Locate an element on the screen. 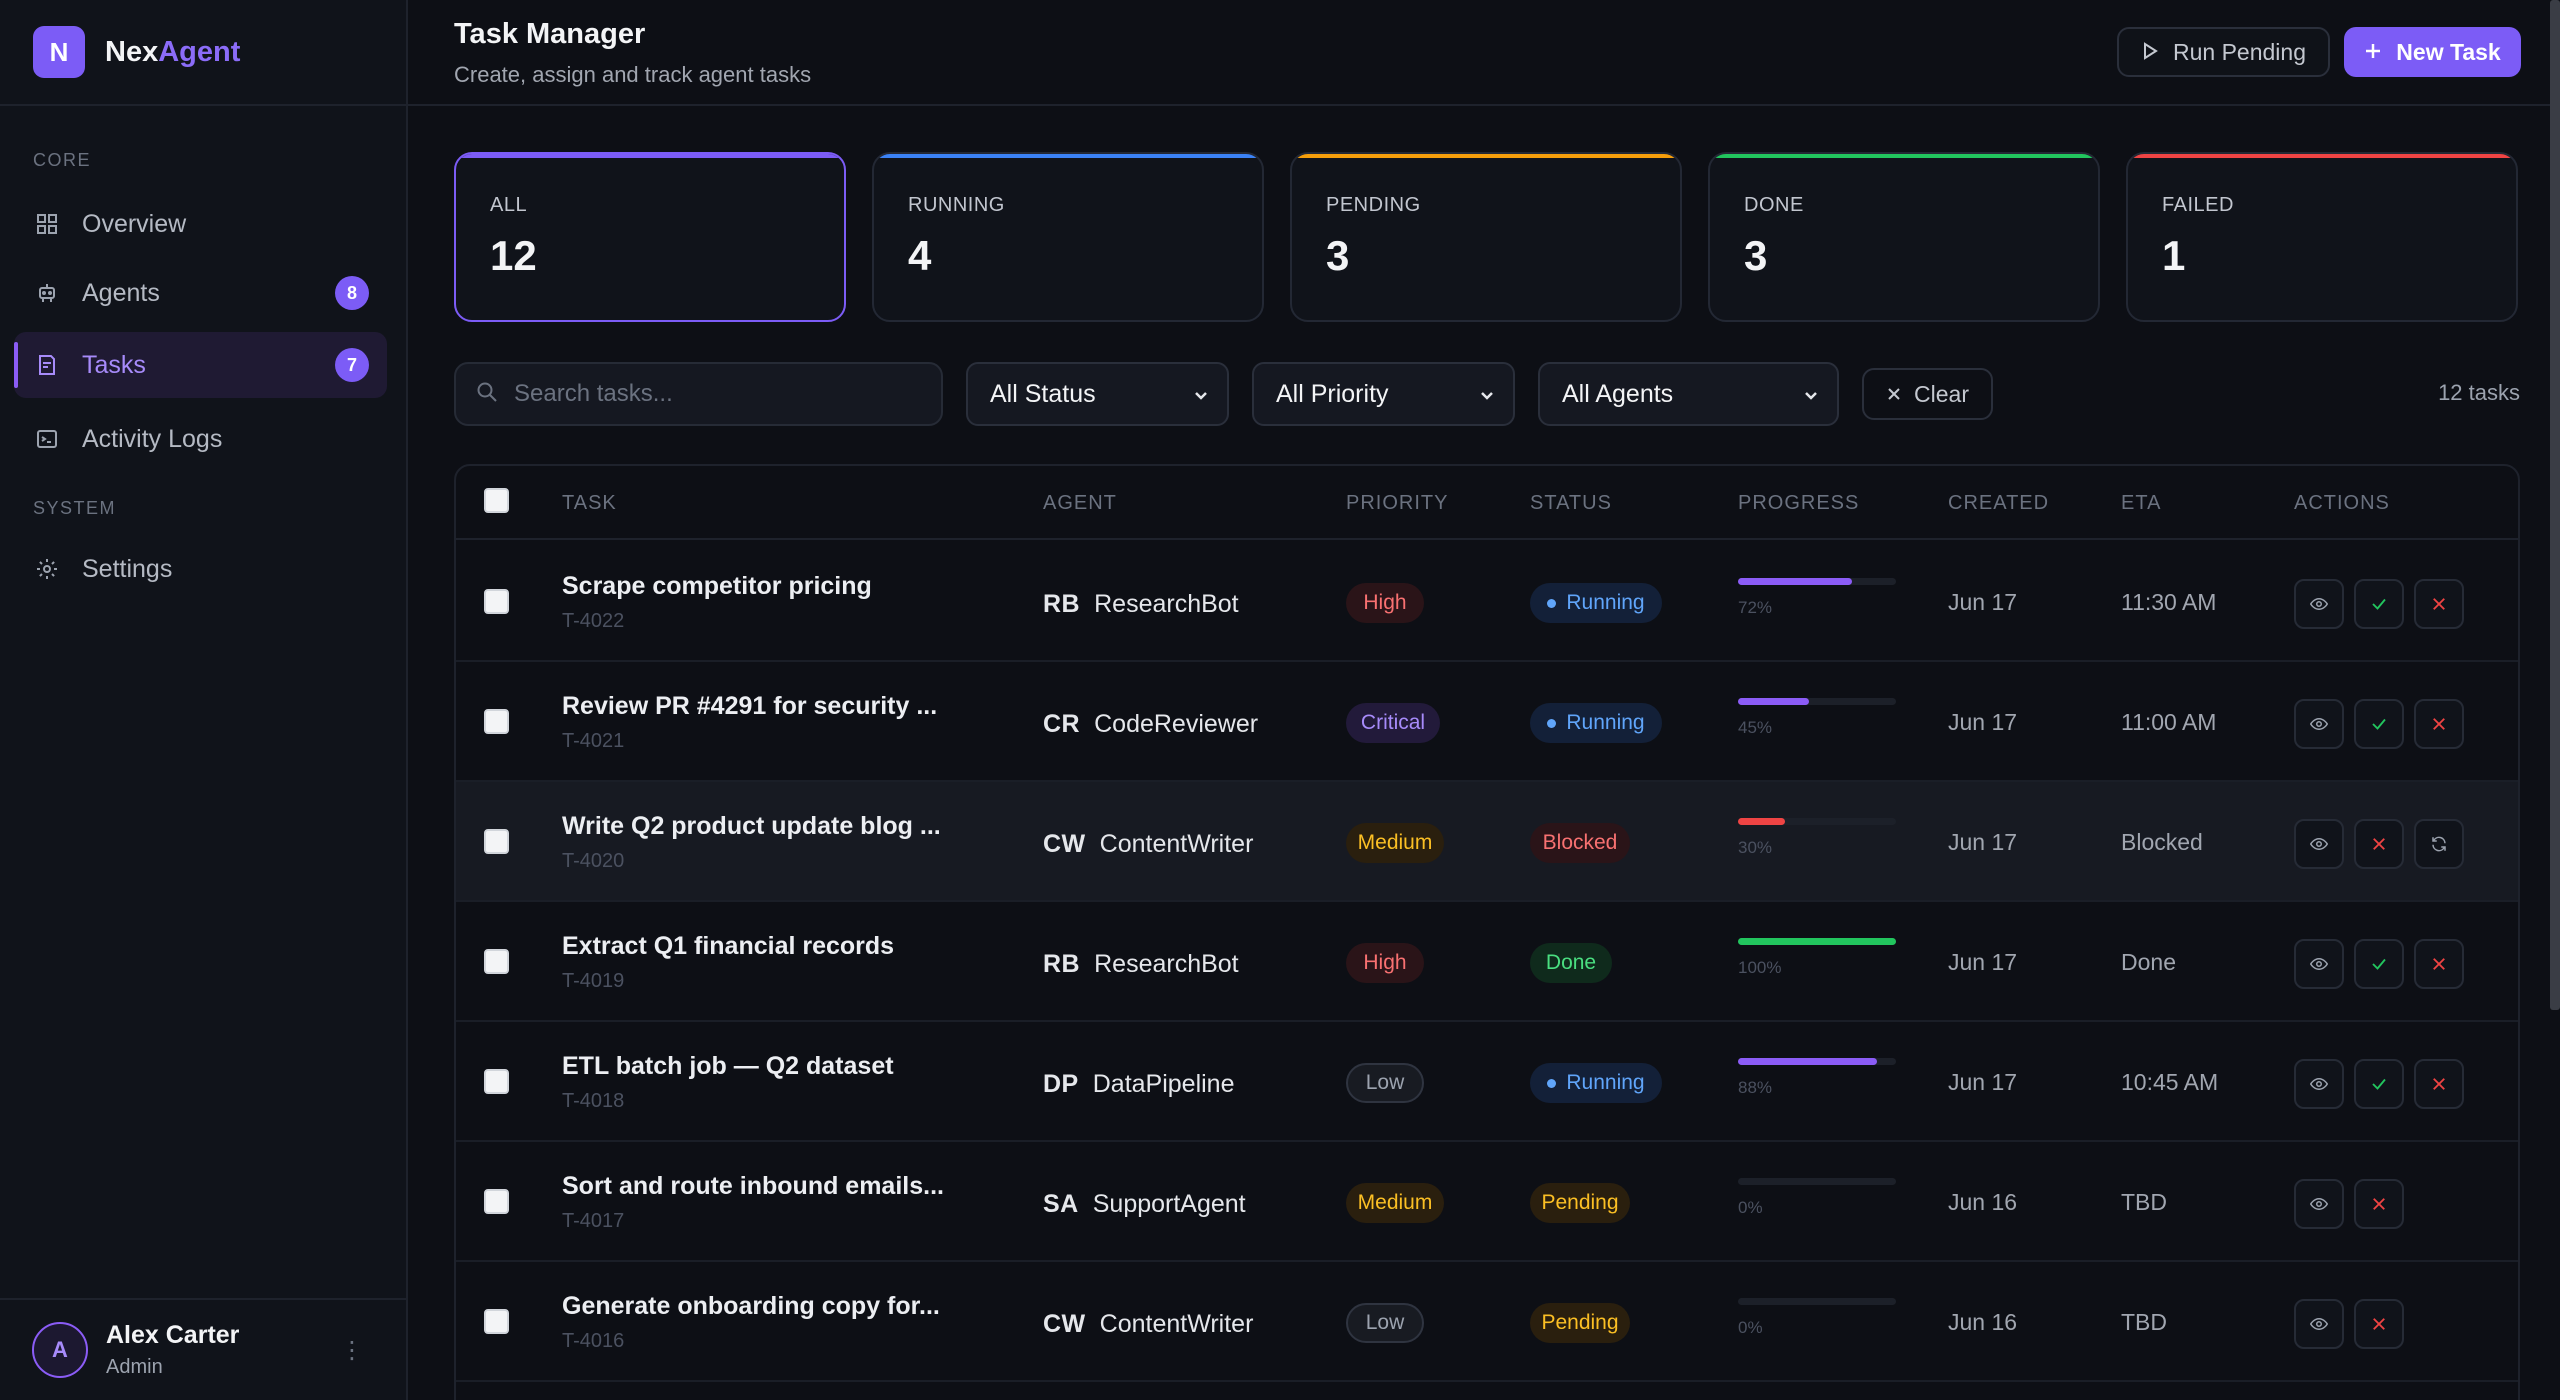 This screenshot has height=1400, width=2560. task-title: Scrape competitor pricing is located at coordinates (717, 586).